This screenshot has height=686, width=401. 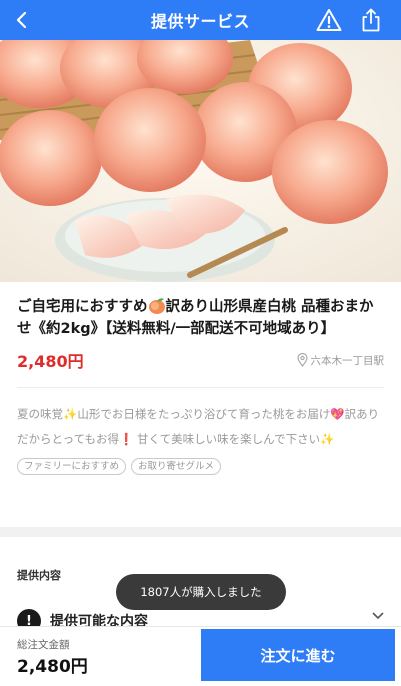 I want to click on divider, so click(x=200, y=387).